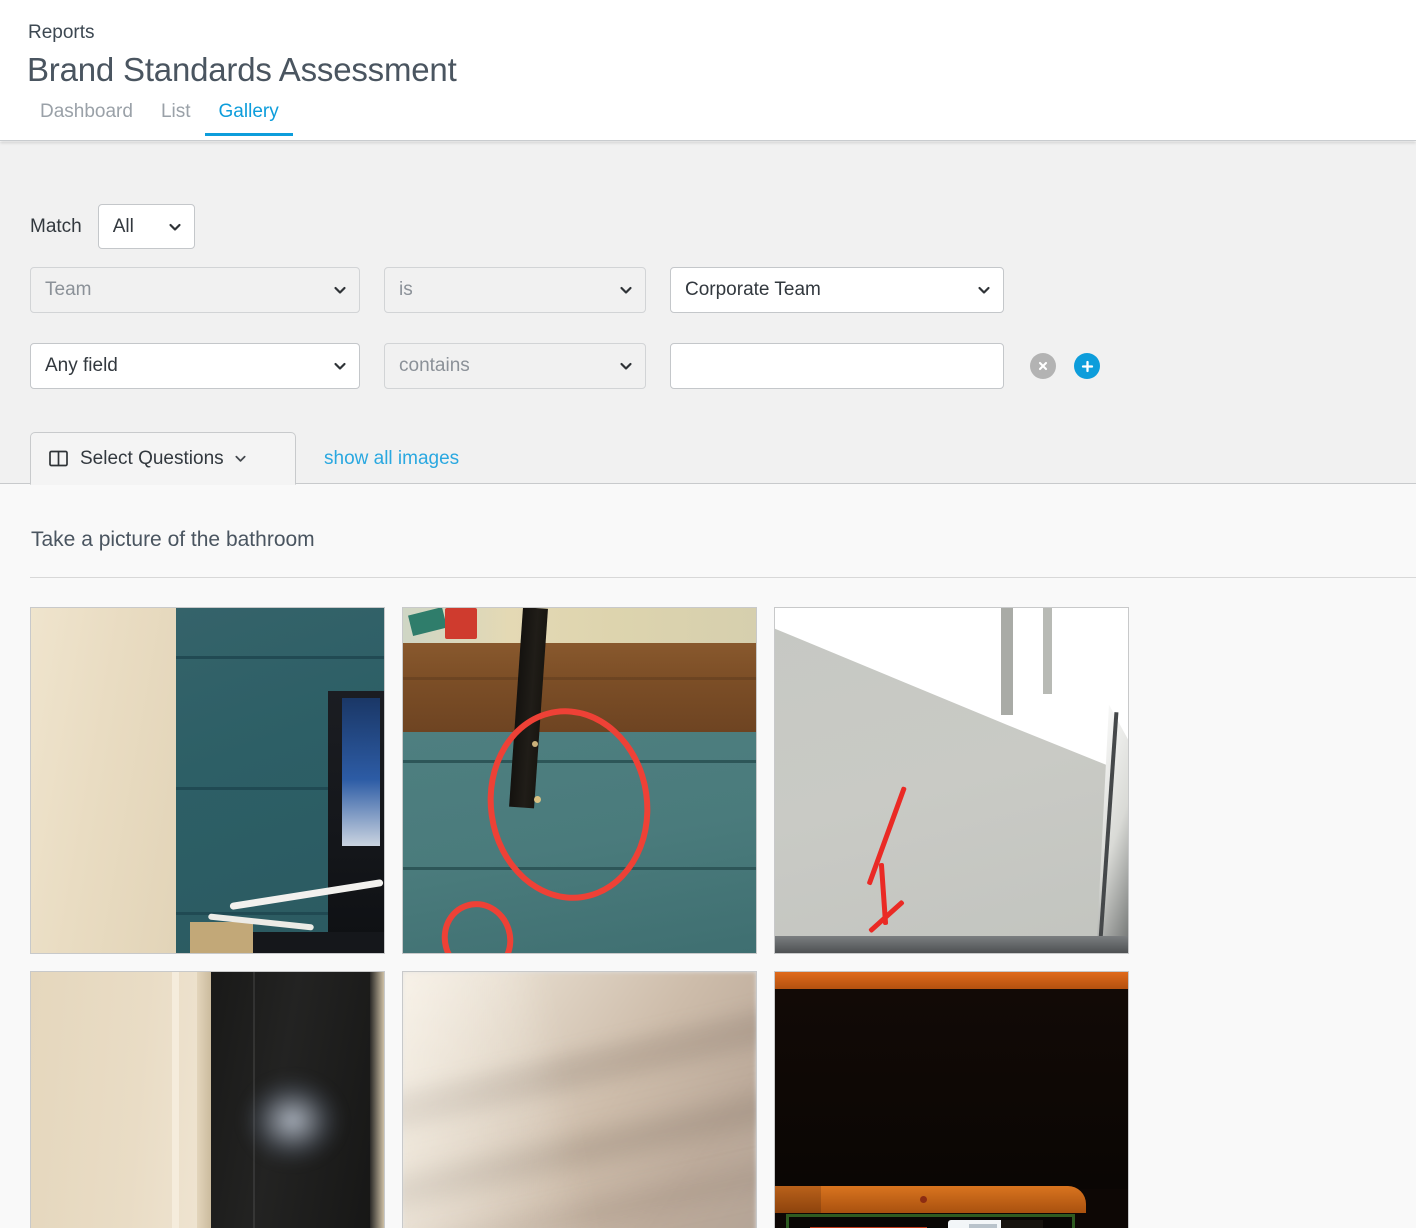 This screenshot has width=1416, height=1228. I want to click on filter-value-1: Corporate Team, so click(753, 289).